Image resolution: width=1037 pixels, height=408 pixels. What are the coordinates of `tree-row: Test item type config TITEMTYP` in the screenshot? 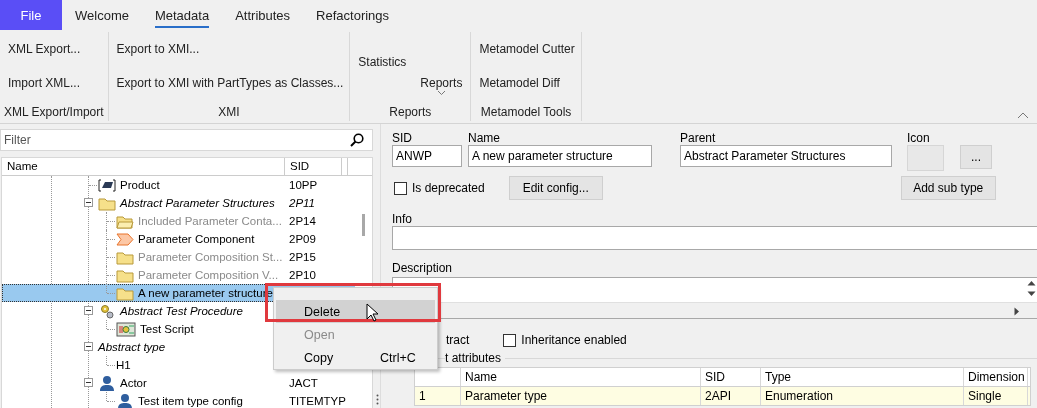 It's located at (178, 400).